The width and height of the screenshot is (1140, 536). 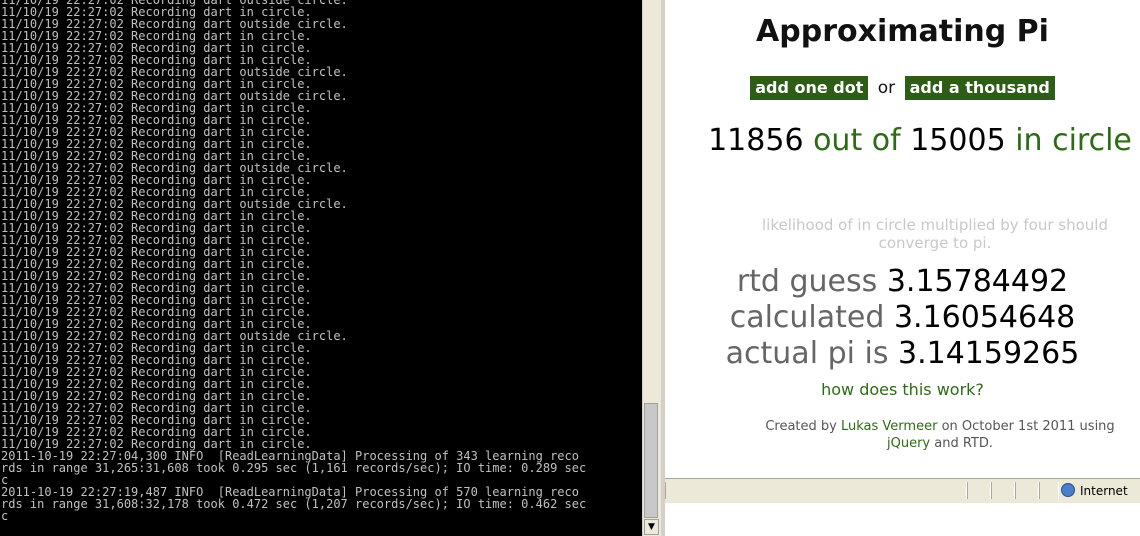 I want to click on desktop-area, so click(x=902, y=519).